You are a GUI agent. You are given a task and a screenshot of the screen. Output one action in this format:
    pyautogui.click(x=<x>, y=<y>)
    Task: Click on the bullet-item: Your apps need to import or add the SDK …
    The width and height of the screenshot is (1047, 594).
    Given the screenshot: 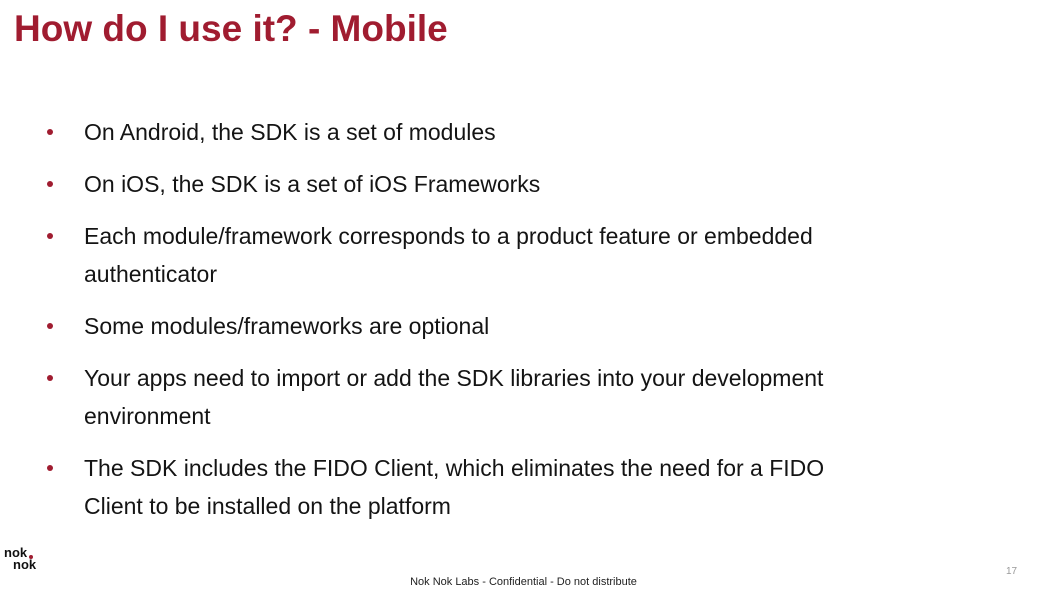 What is the action you would take?
    pyautogui.click(x=457, y=397)
    